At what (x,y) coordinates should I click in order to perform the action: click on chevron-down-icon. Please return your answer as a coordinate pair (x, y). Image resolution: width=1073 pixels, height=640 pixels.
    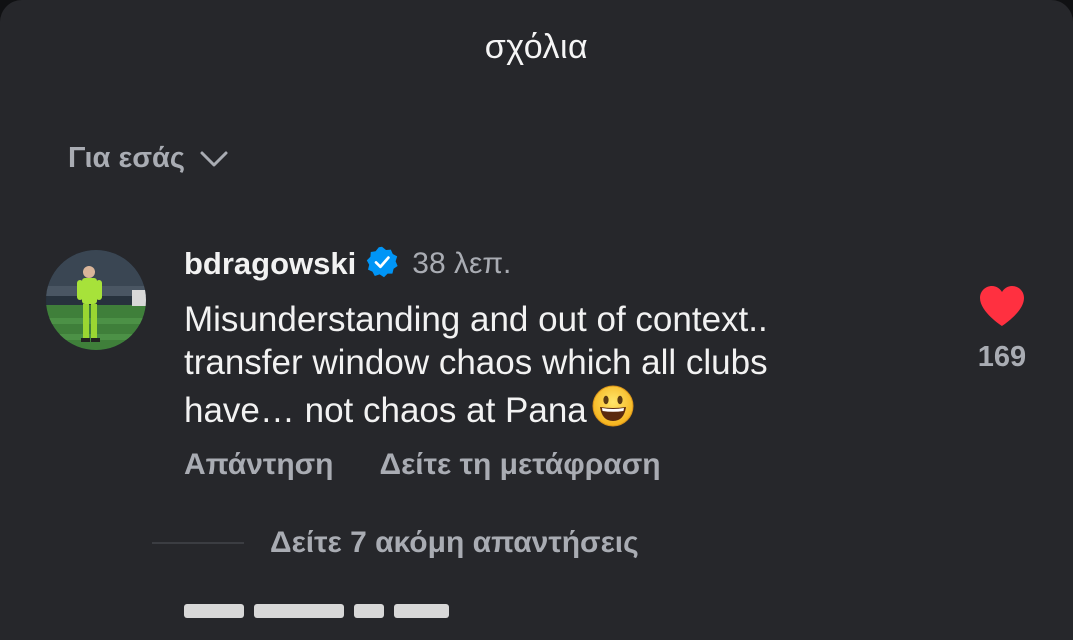
    Looking at the image, I should click on (214, 158).